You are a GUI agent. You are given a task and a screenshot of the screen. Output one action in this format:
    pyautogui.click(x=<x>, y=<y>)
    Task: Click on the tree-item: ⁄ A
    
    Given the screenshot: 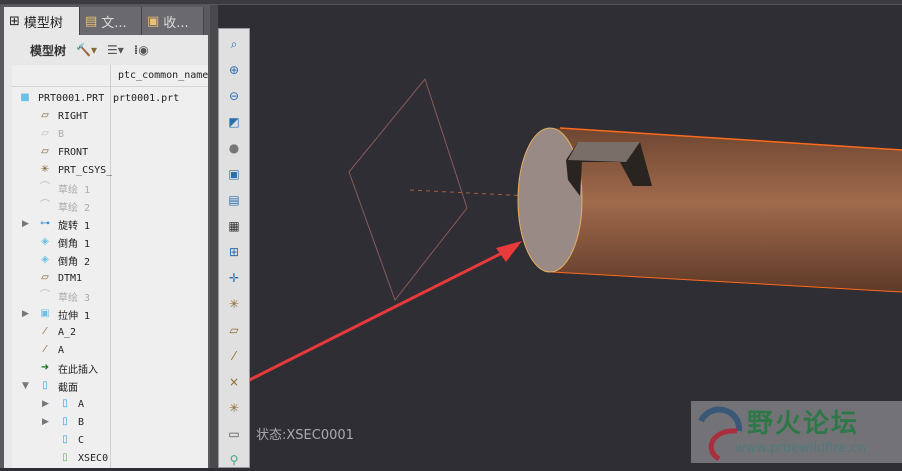 What is the action you would take?
    pyautogui.click(x=110, y=350)
    